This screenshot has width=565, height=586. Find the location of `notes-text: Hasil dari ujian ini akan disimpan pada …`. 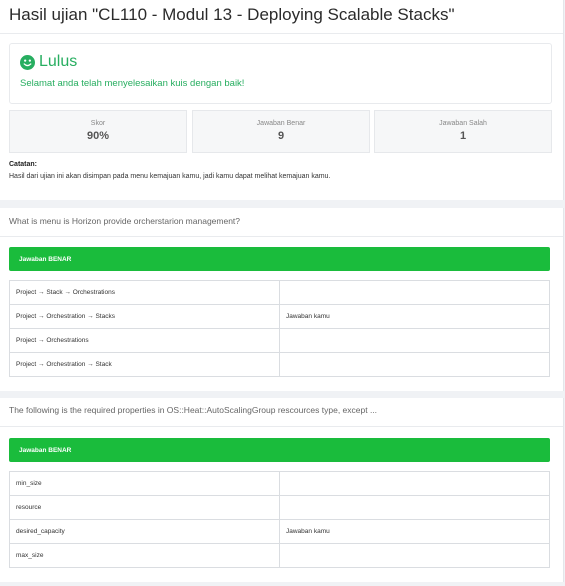

notes-text: Hasil dari ujian ini akan disimpan pada … is located at coordinates (170, 176).